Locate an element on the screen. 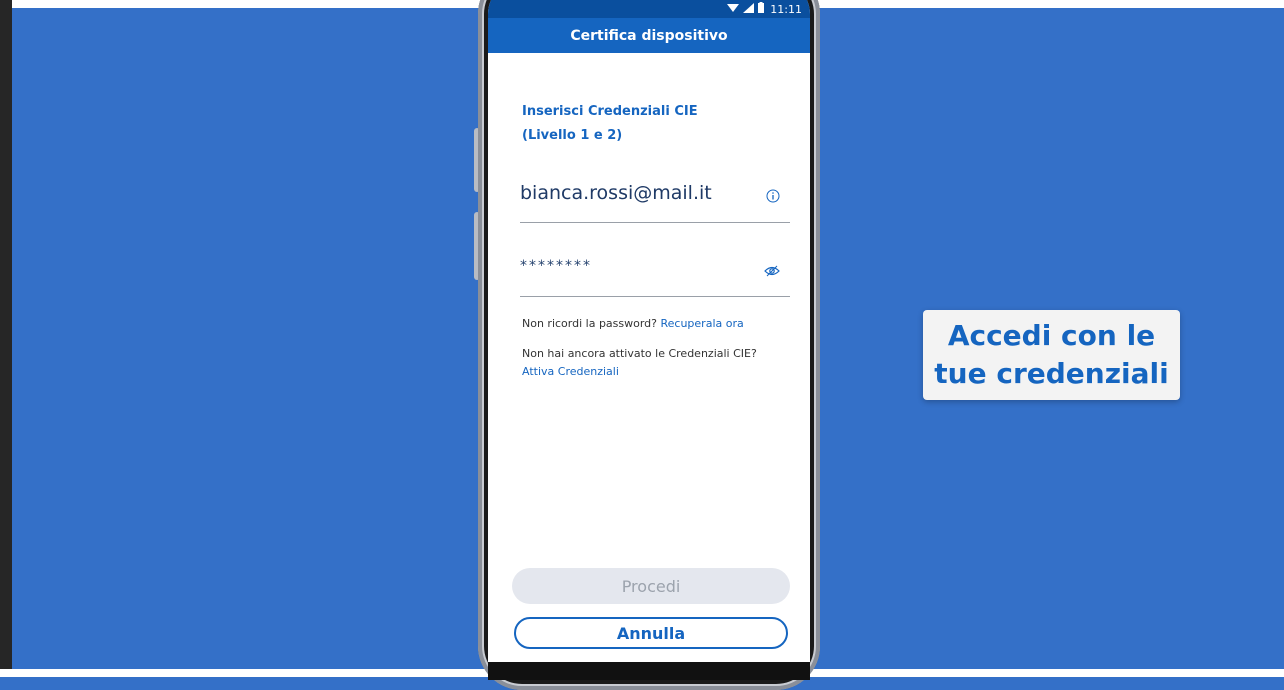 Image resolution: width=1284 pixels, height=690 pixels. recover-password-link: Recuperala ora is located at coordinates (702, 323).